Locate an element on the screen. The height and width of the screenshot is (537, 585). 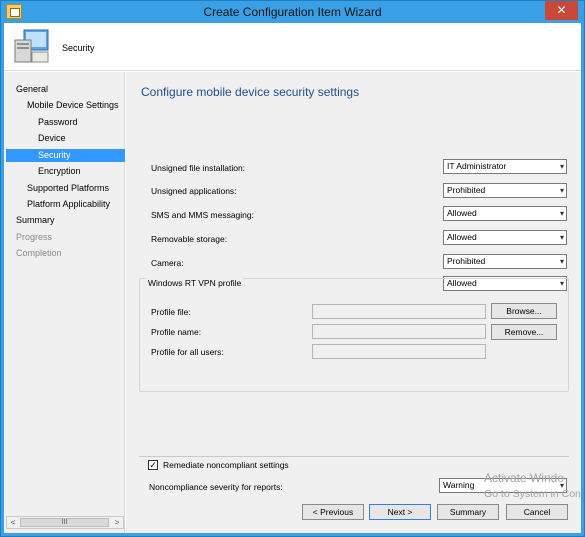
removable-storage-select: Allowed ▾ is located at coordinates (505, 237).